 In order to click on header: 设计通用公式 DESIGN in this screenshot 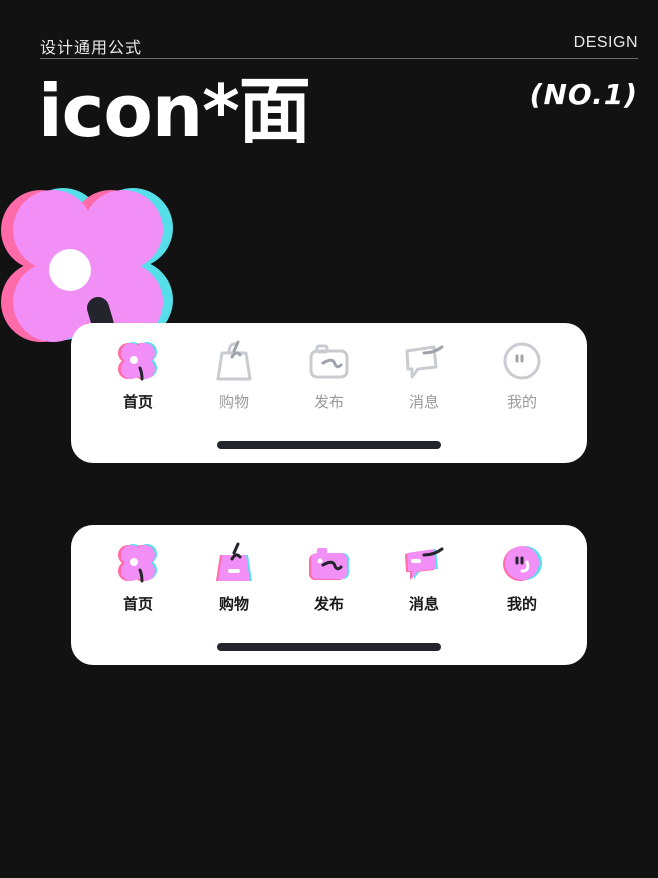, I will do `click(339, 44)`.